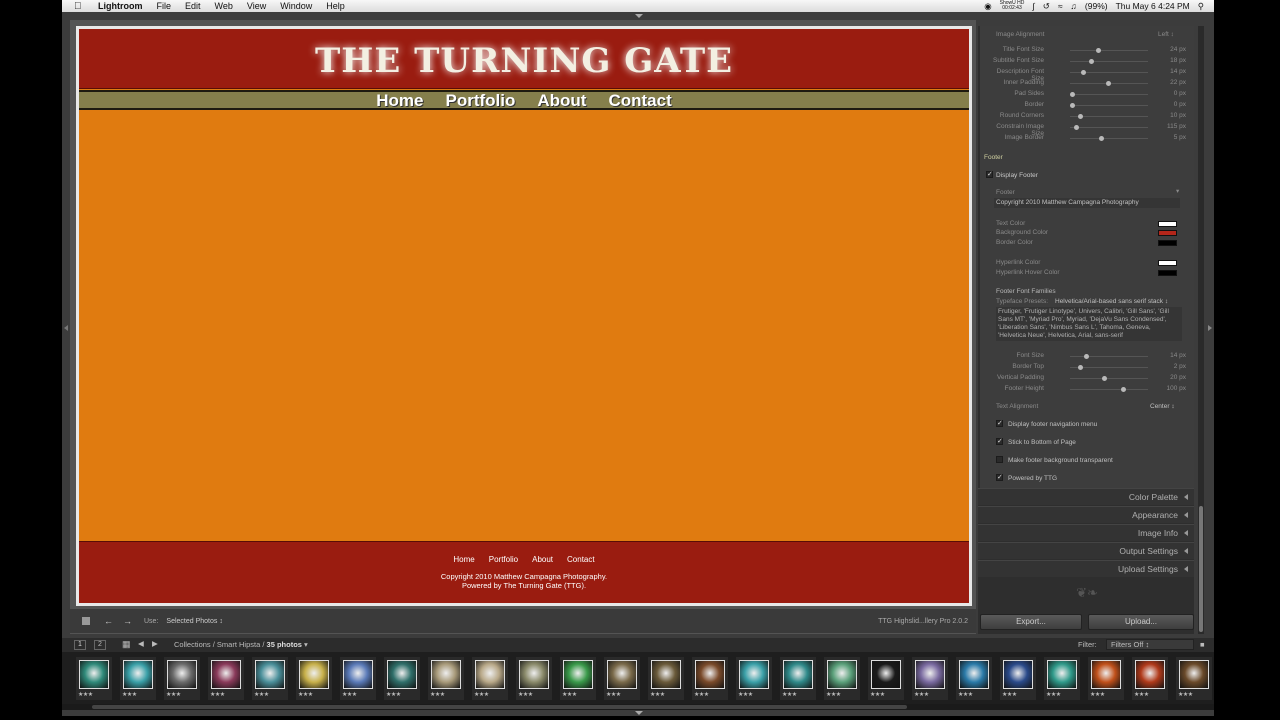 The width and height of the screenshot is (1280, 720). I want to click on footer-nav-contact: Contact, so click(581, 559).